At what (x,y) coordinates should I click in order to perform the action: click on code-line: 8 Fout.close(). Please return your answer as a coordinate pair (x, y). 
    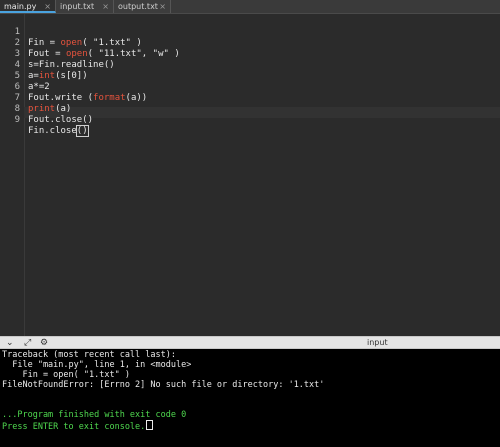
    Looking at the image, I should click on (250, 109).